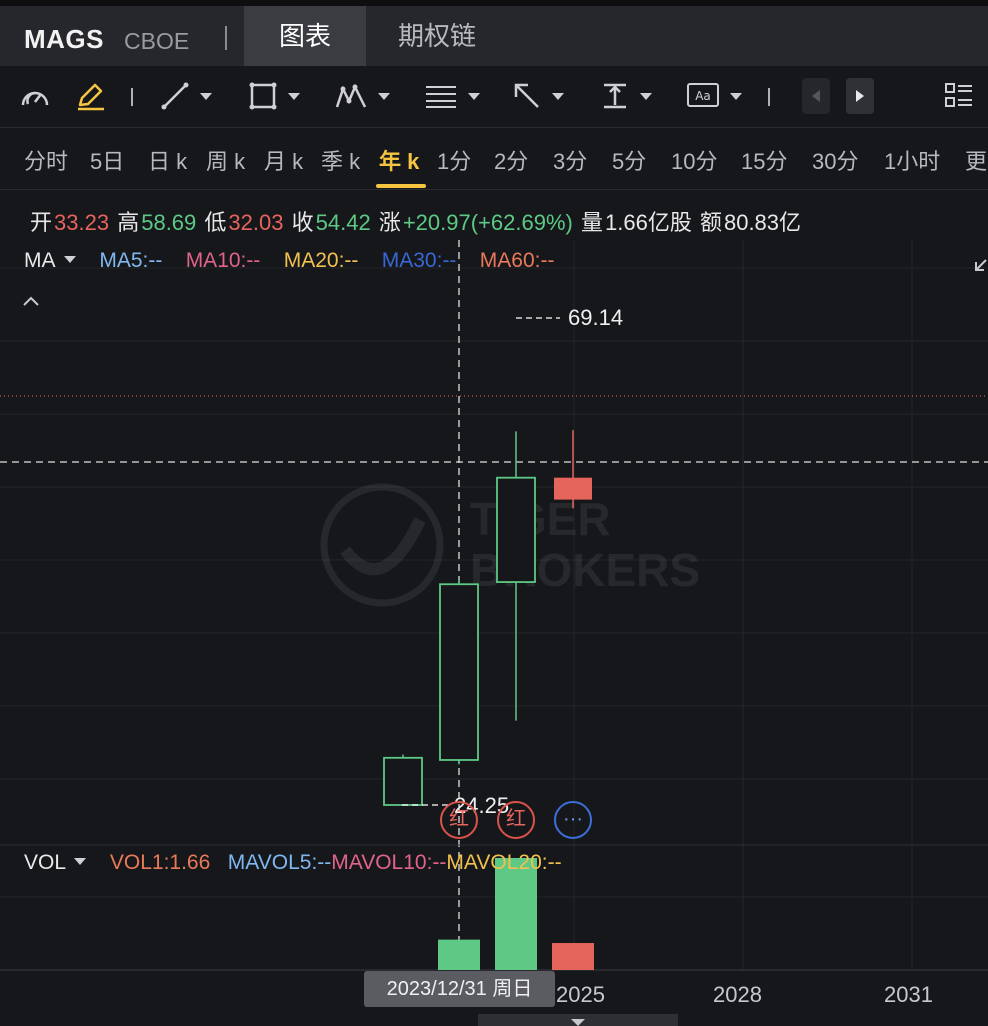  What do you see at coordinates (570, 160) in the screenshot?
I see `period-3min: 3分` at bounding box center [570, 160].